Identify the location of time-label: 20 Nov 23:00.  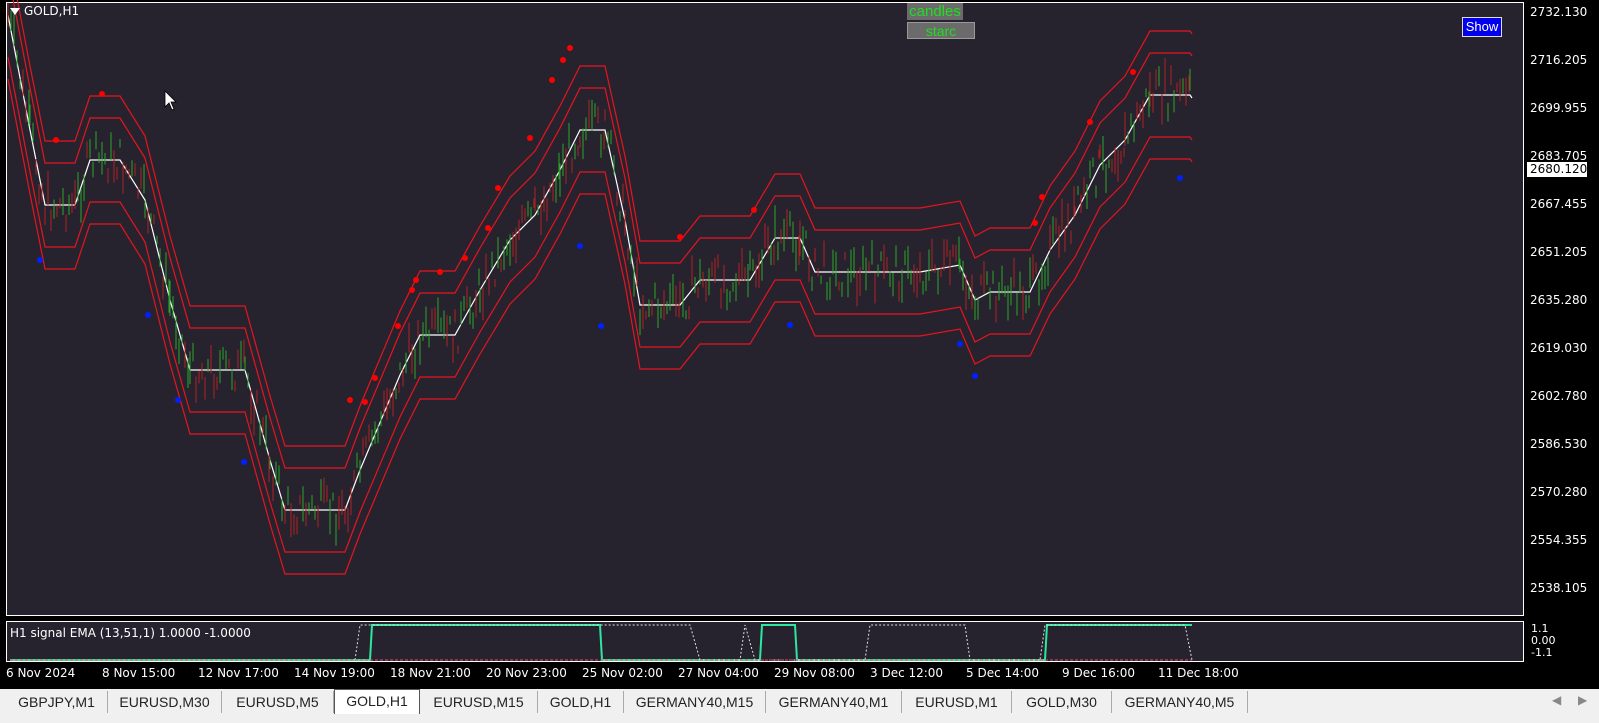
(526, 673).